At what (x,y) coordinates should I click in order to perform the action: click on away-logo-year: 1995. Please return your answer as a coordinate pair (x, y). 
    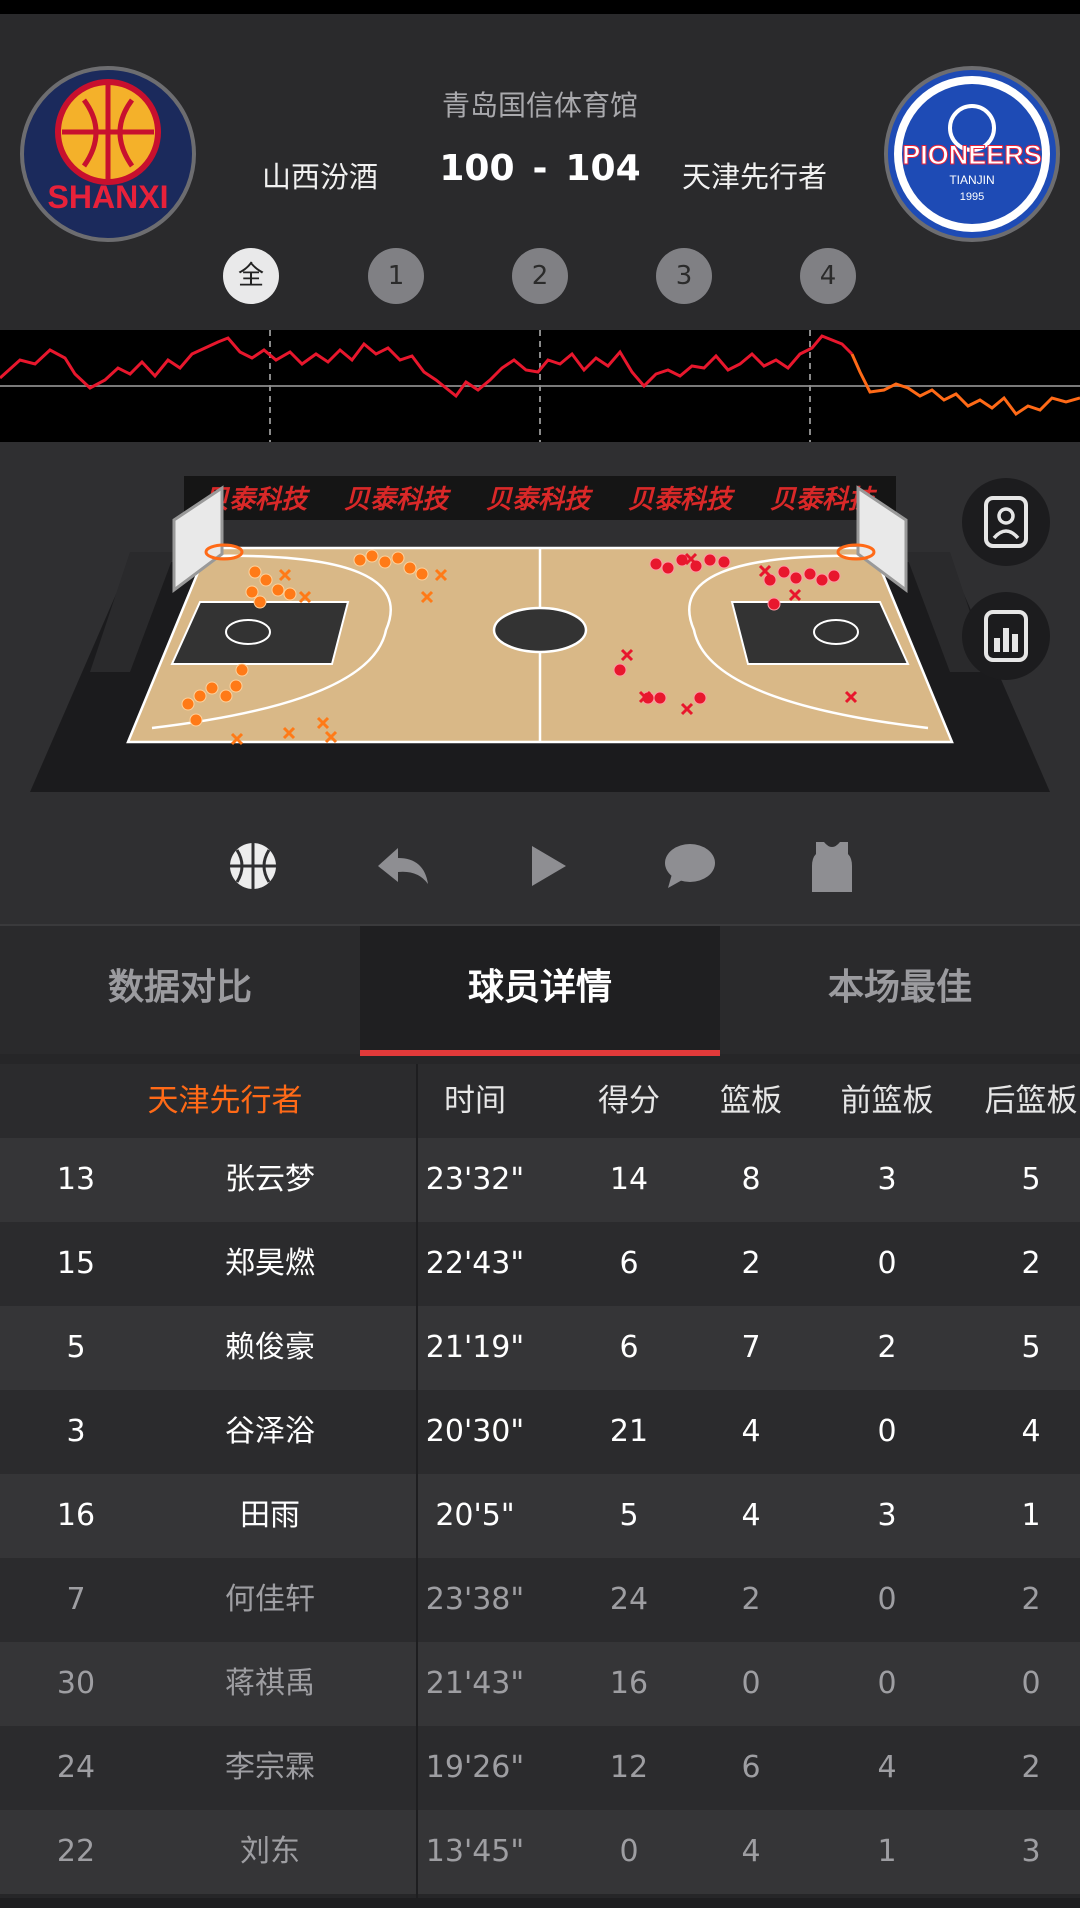
    Looking at the image, I should click on (972, 197).